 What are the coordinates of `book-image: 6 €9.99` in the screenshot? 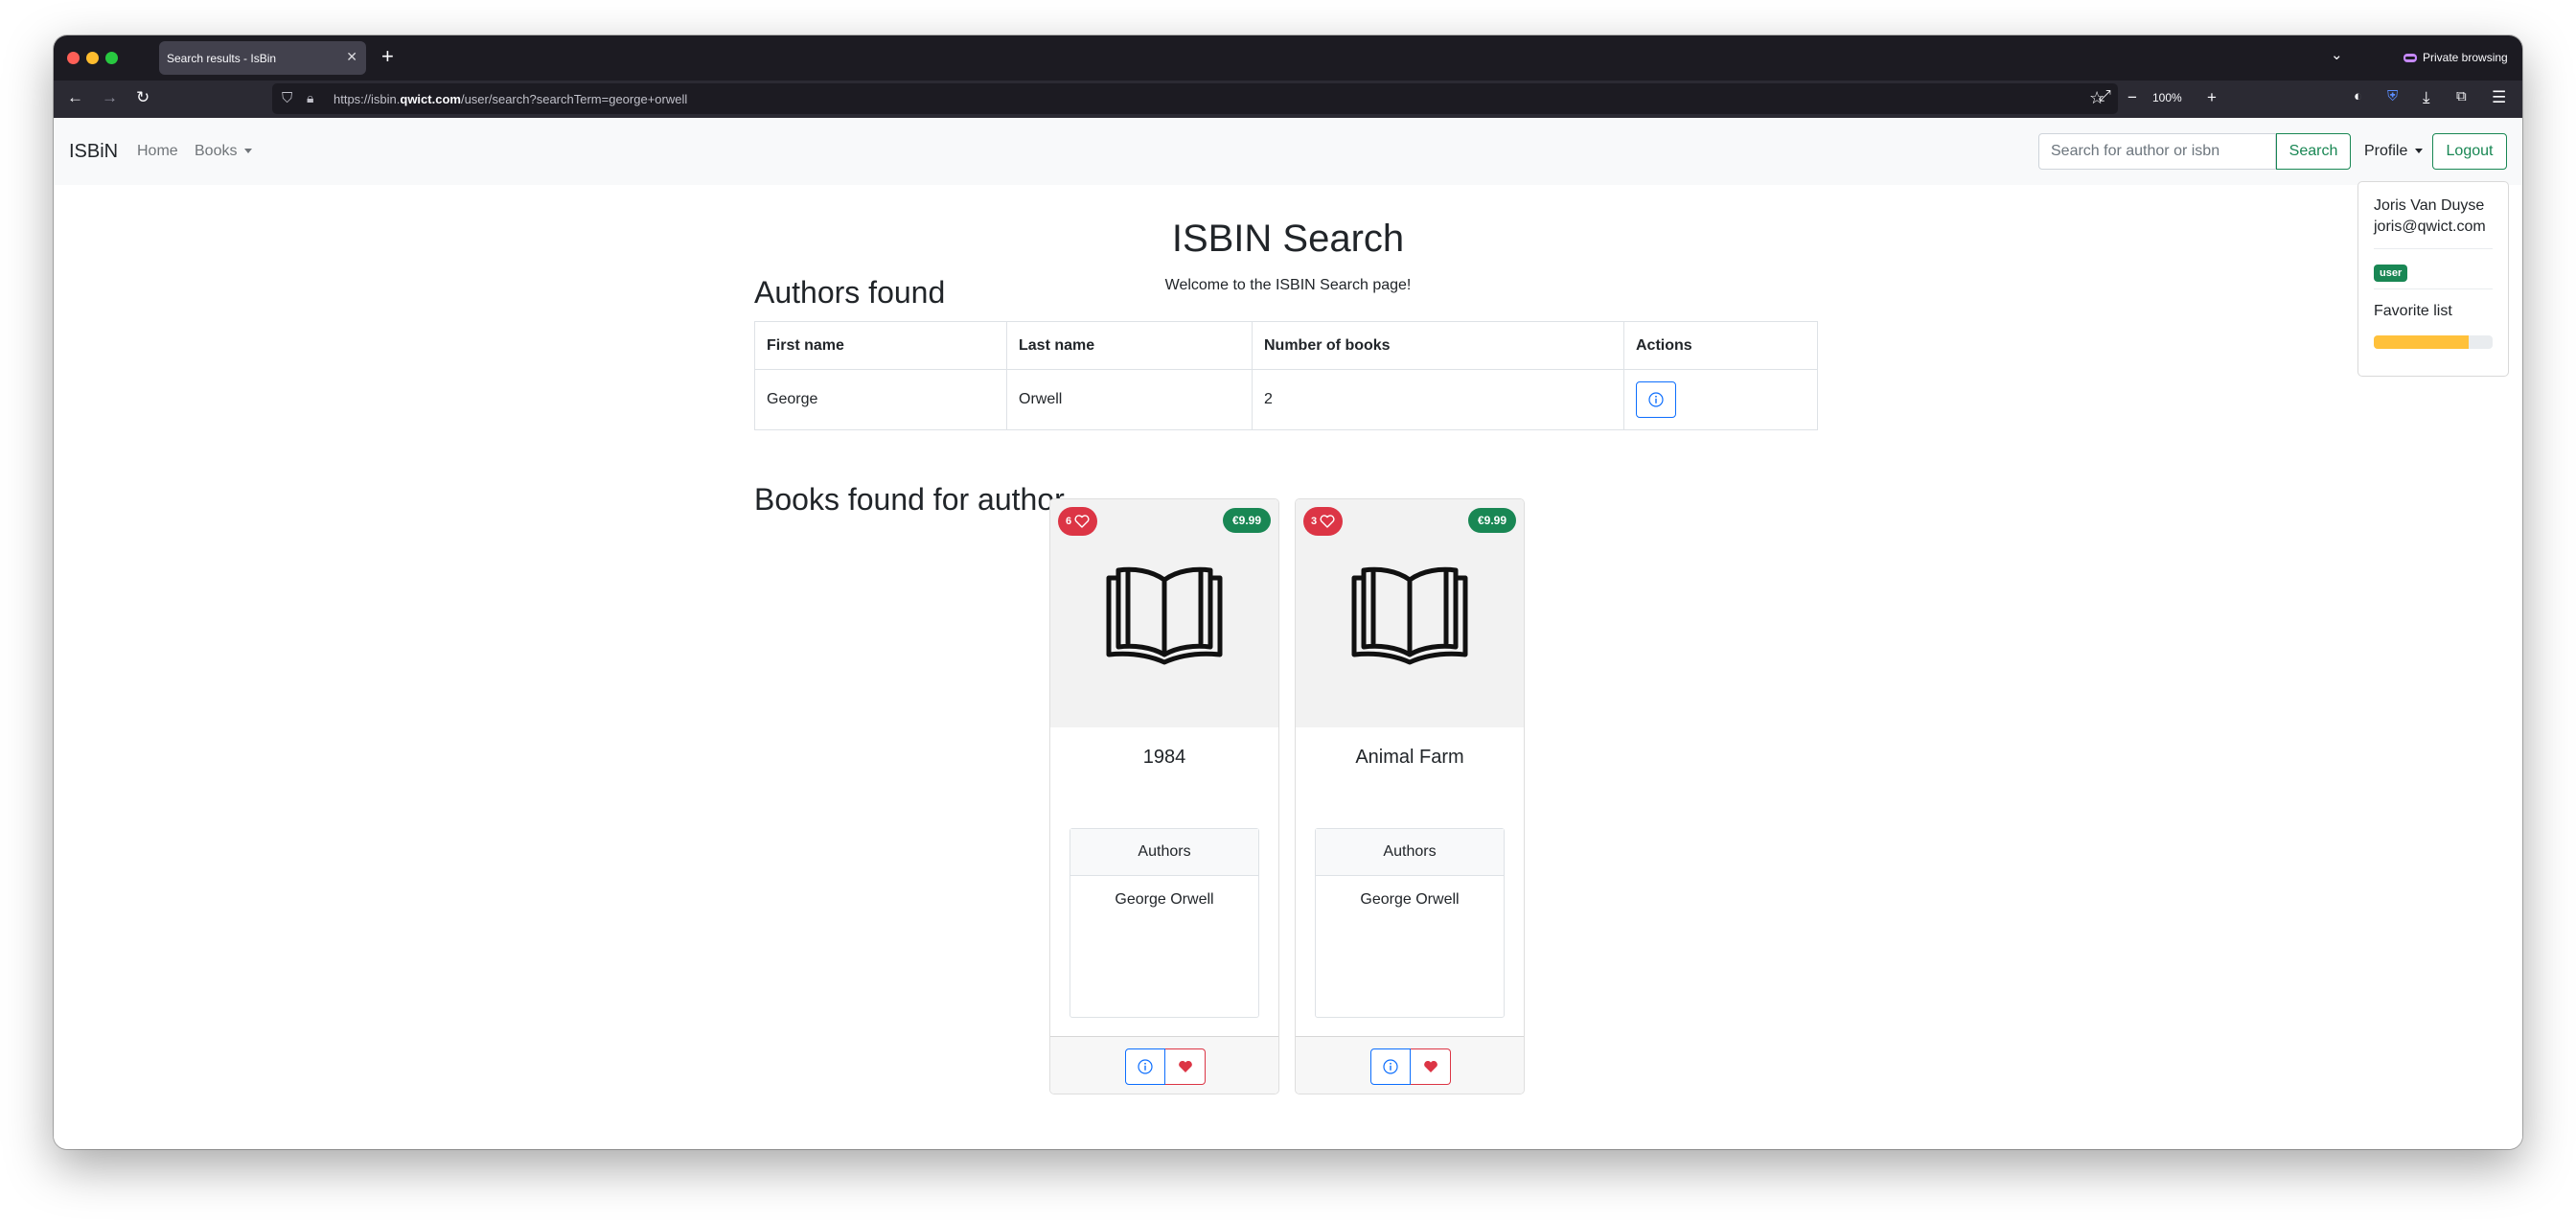 It's located at (1164, 613).